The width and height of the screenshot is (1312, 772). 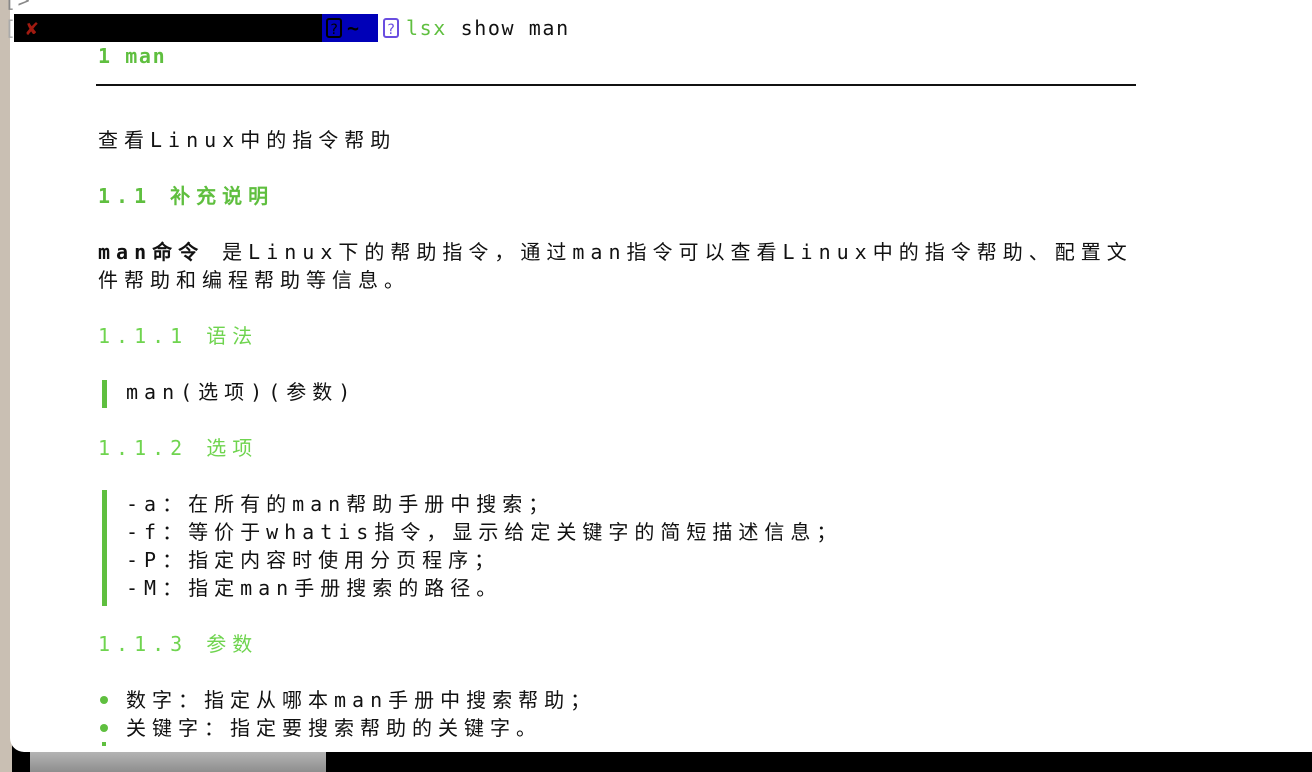 What do you see at coordinates (426, 28) in the screenshot?
I see `command-name: lsx` at bounding box center [426, 28].